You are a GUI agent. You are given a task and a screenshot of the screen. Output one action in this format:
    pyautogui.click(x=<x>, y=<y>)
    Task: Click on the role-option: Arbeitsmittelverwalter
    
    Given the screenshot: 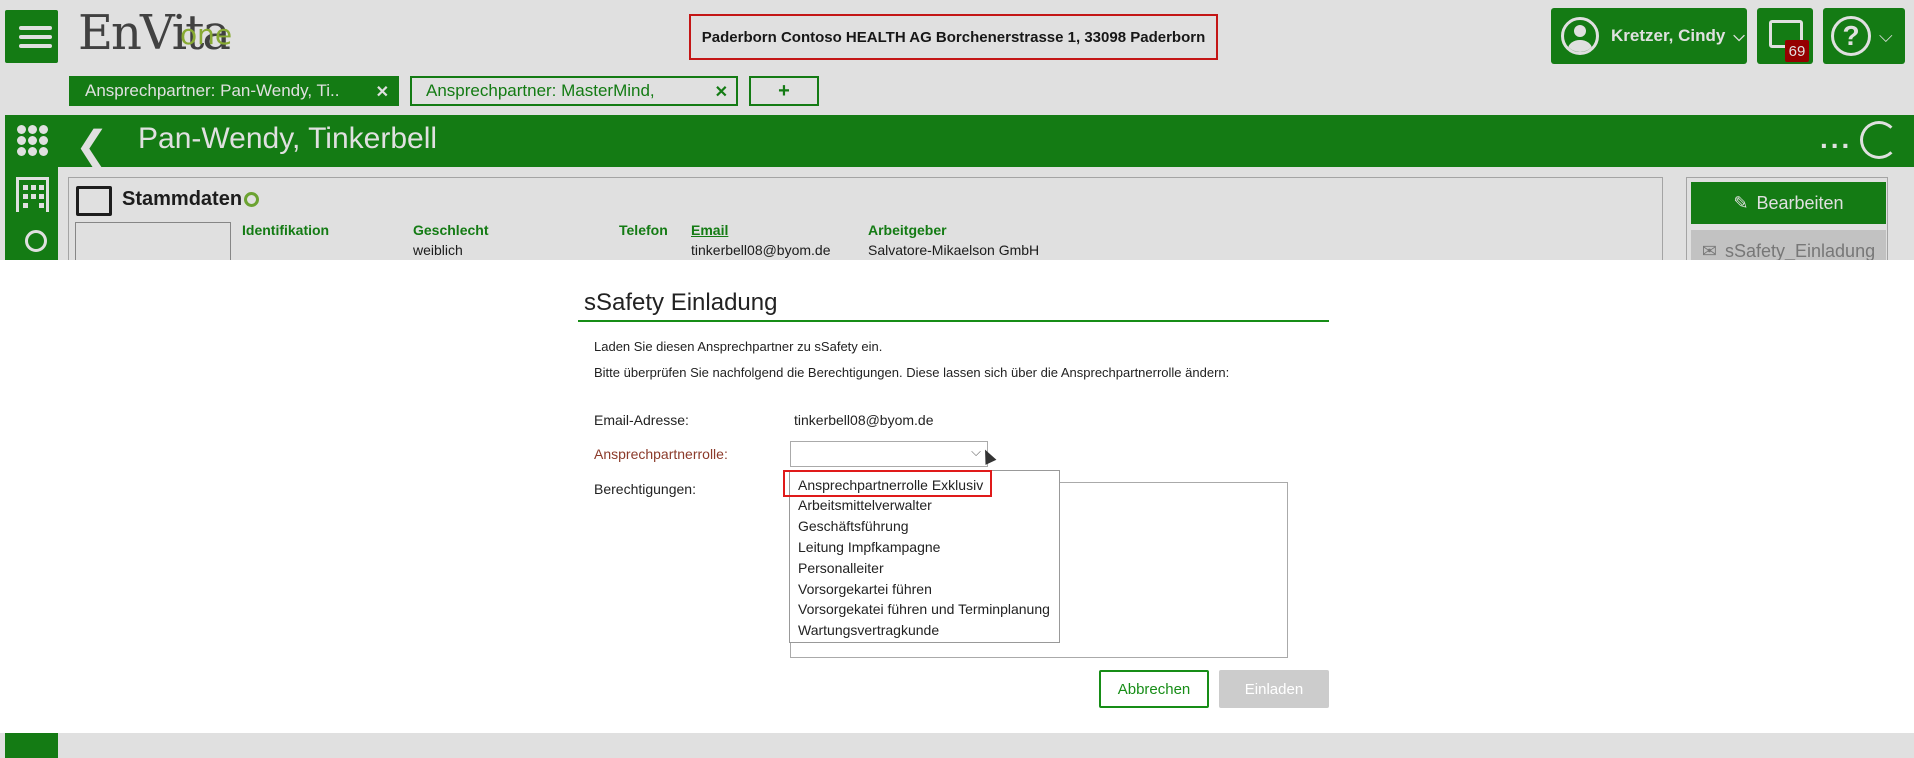 What is the action you would take?
    pyautogui.click(x=865, y=505)
    